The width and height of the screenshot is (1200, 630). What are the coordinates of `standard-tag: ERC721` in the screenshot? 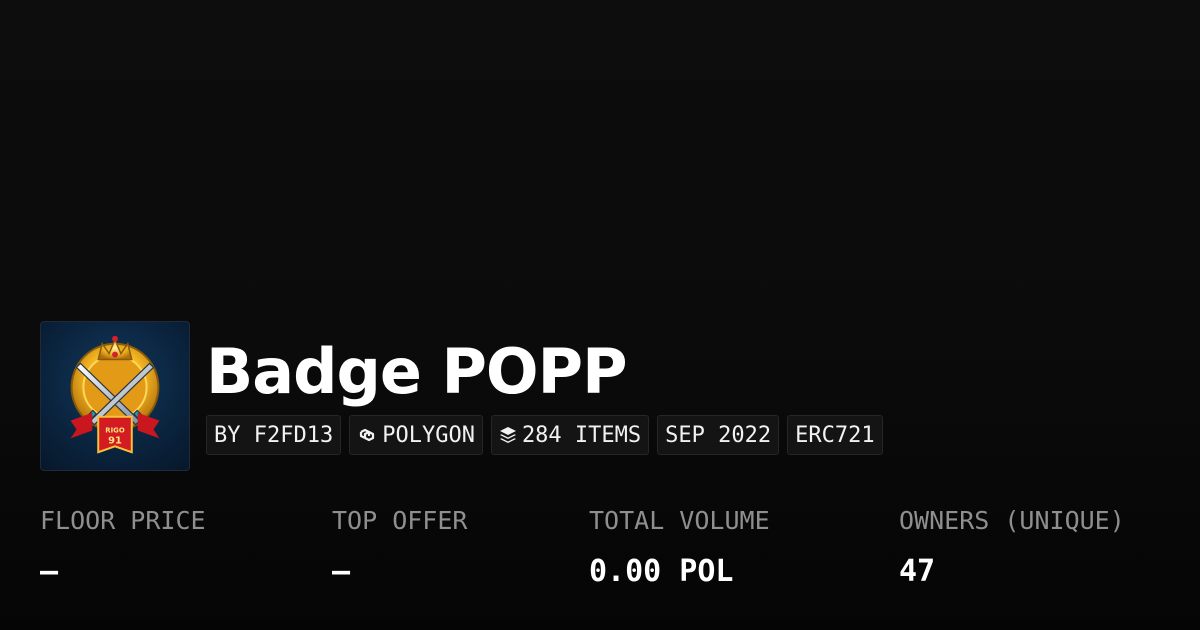 It's located at (835, 435).